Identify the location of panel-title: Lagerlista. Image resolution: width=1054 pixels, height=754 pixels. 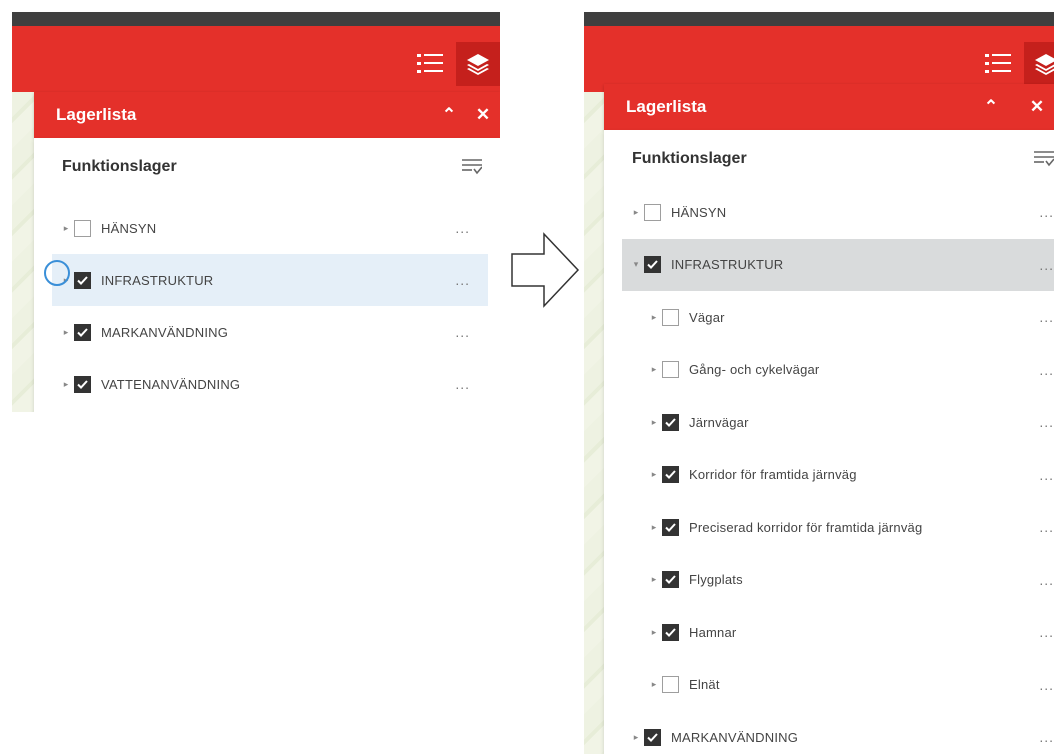
(96, 114).